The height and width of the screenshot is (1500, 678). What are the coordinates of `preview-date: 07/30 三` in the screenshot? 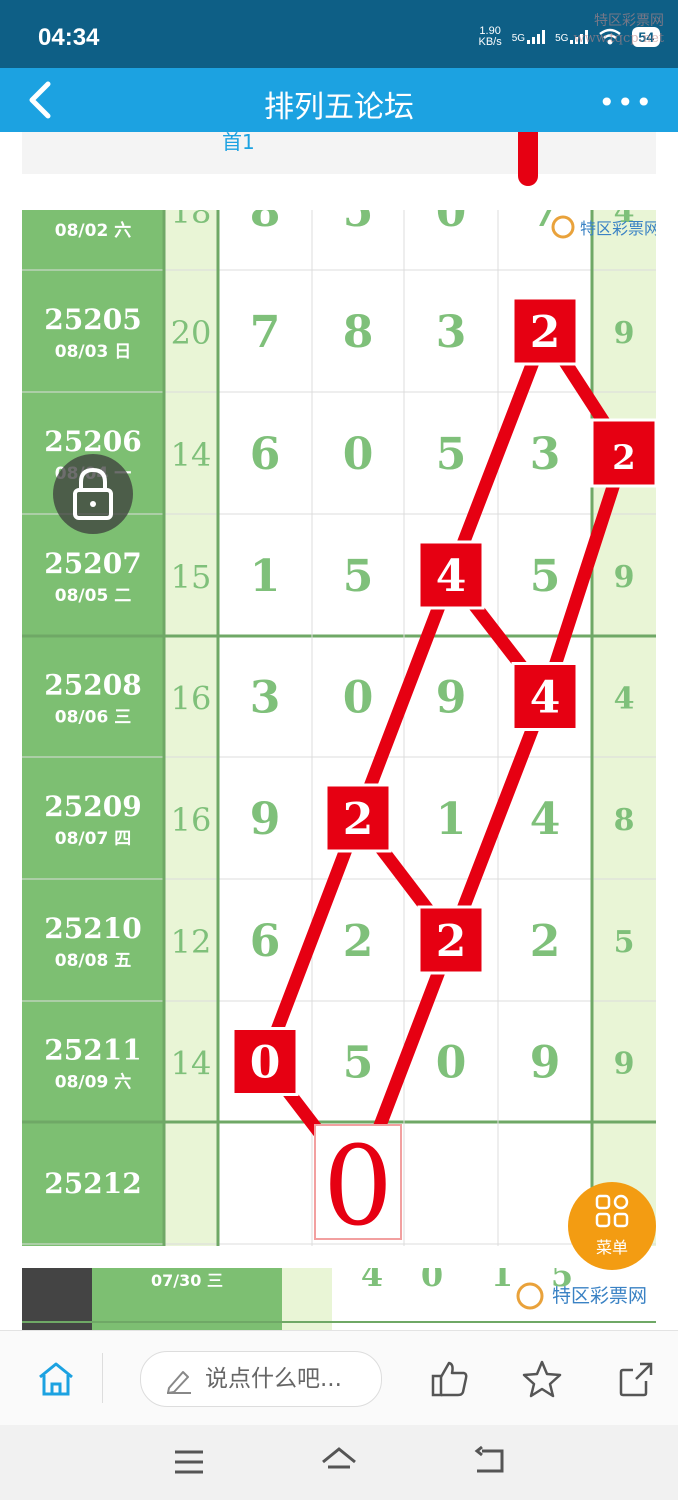 It's located at (187, 1280).